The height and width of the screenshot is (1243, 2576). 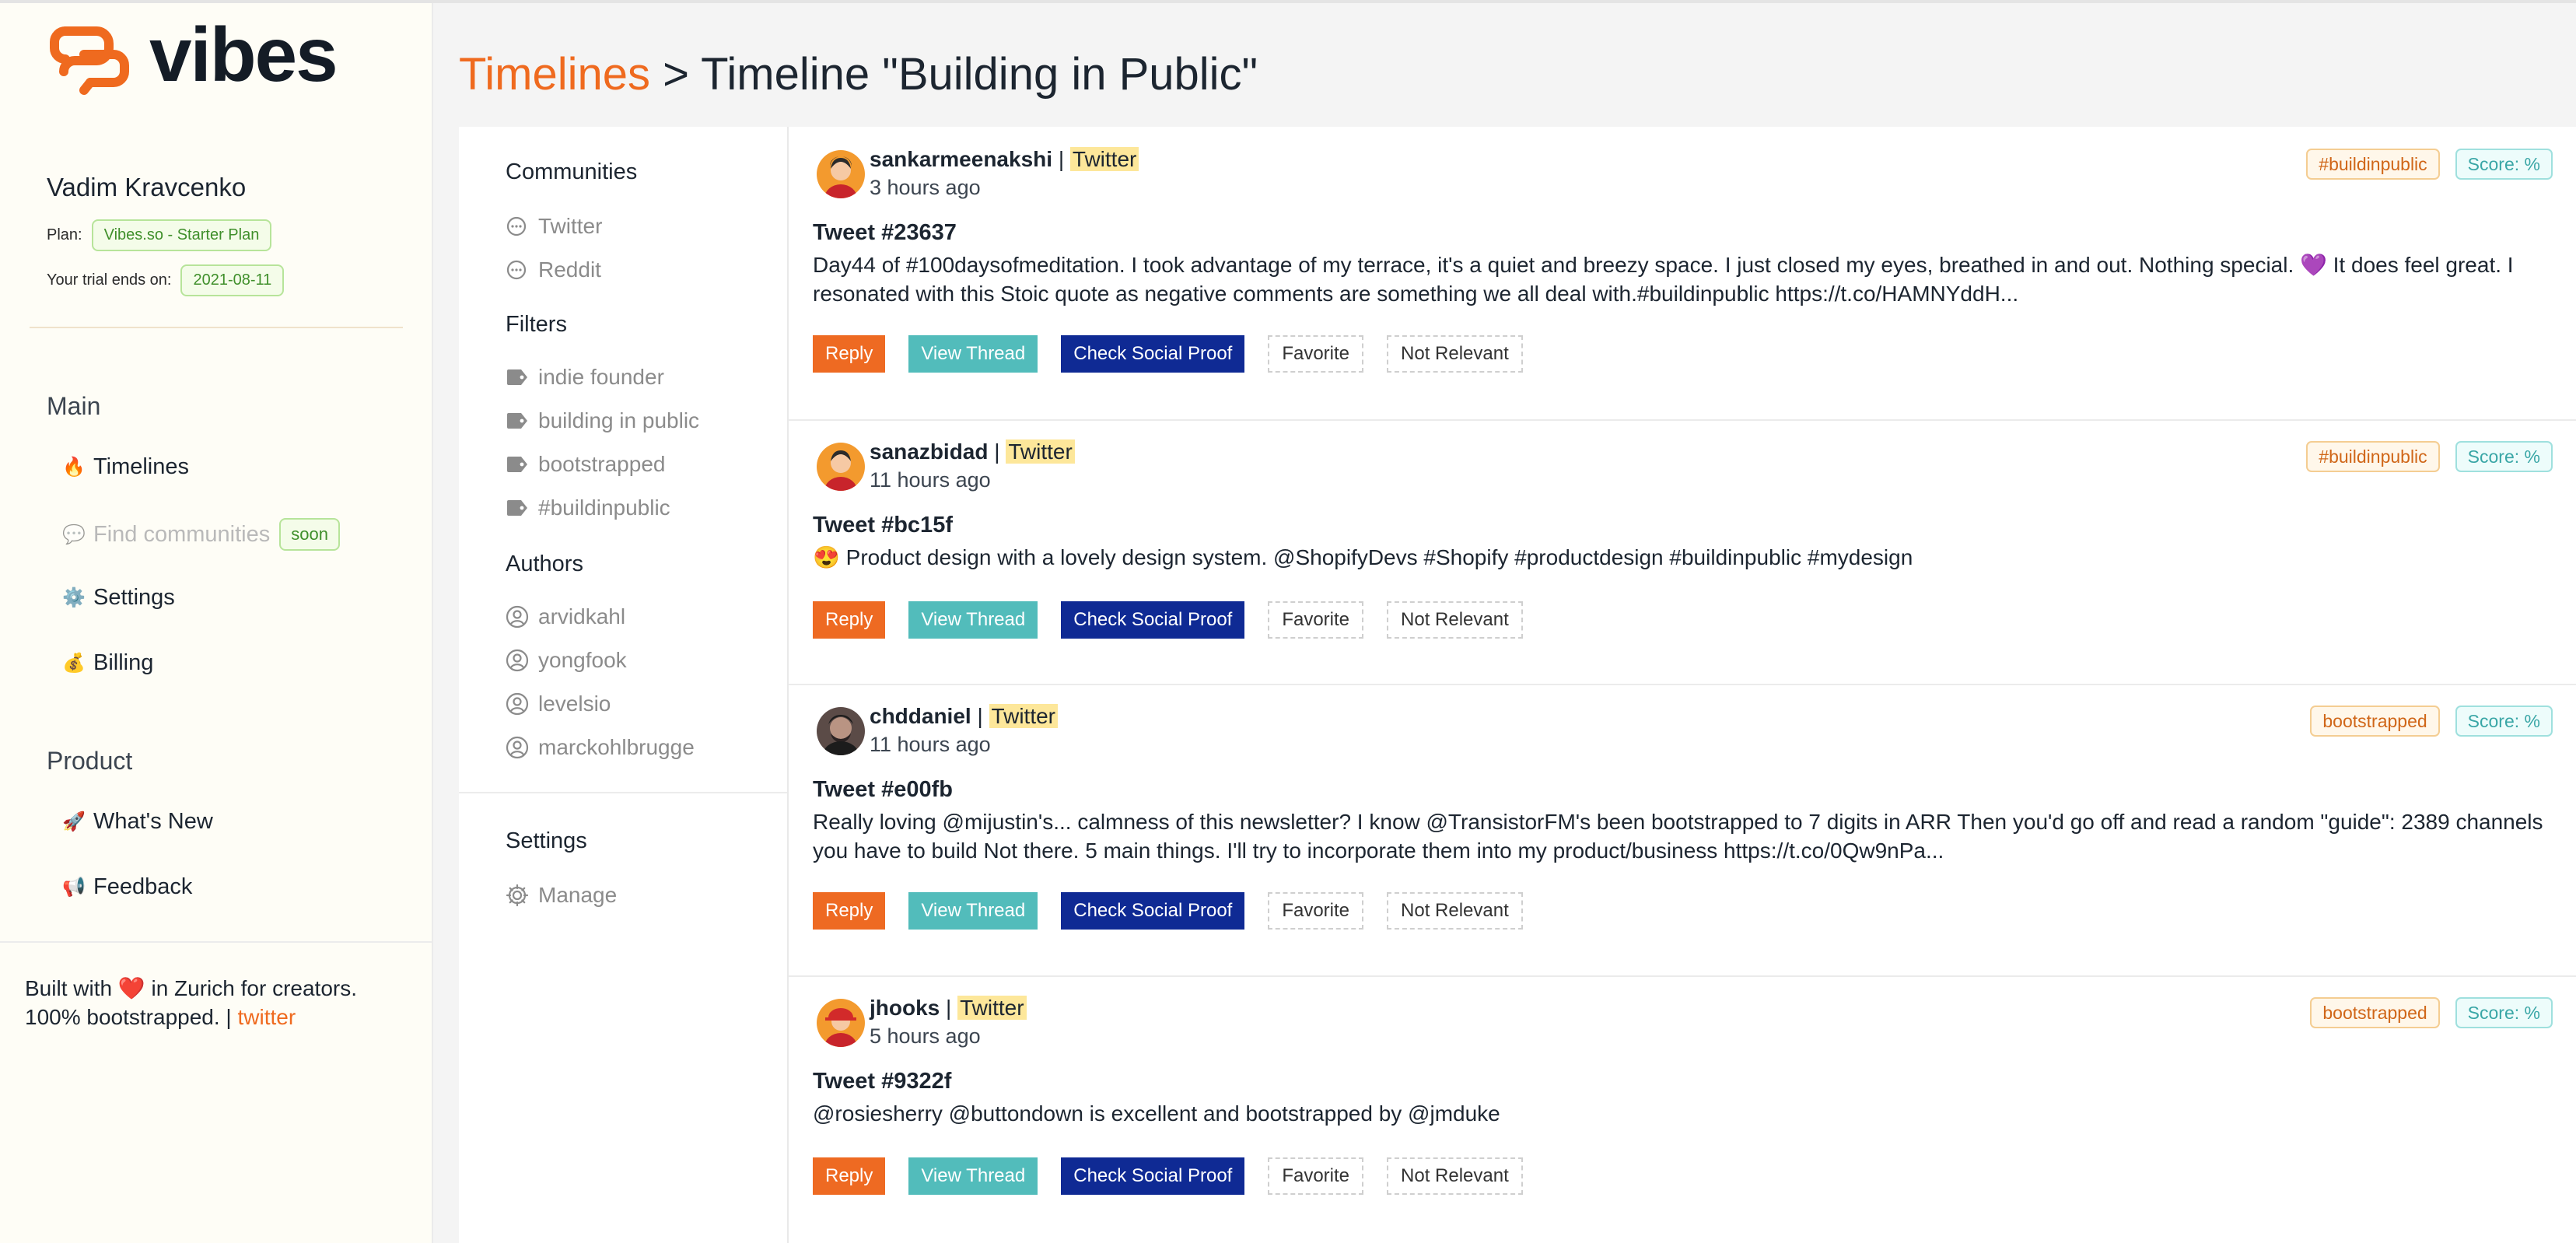 I want to click on breadcrumb-timelines: Timelines, so click(x=554, y=74).